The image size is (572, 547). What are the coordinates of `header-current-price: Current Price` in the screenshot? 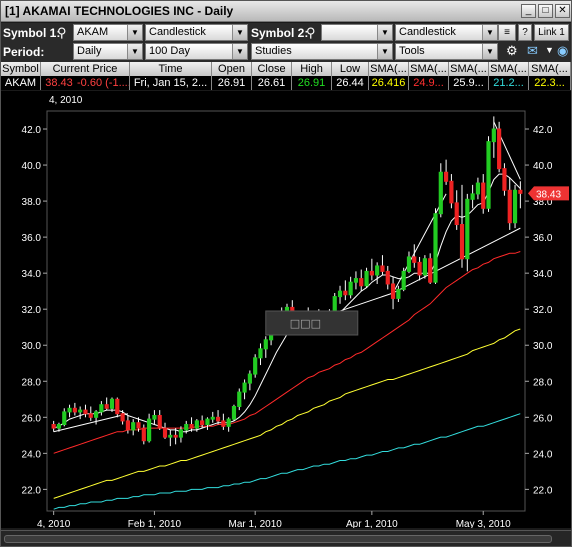 It's located at (85, 69).